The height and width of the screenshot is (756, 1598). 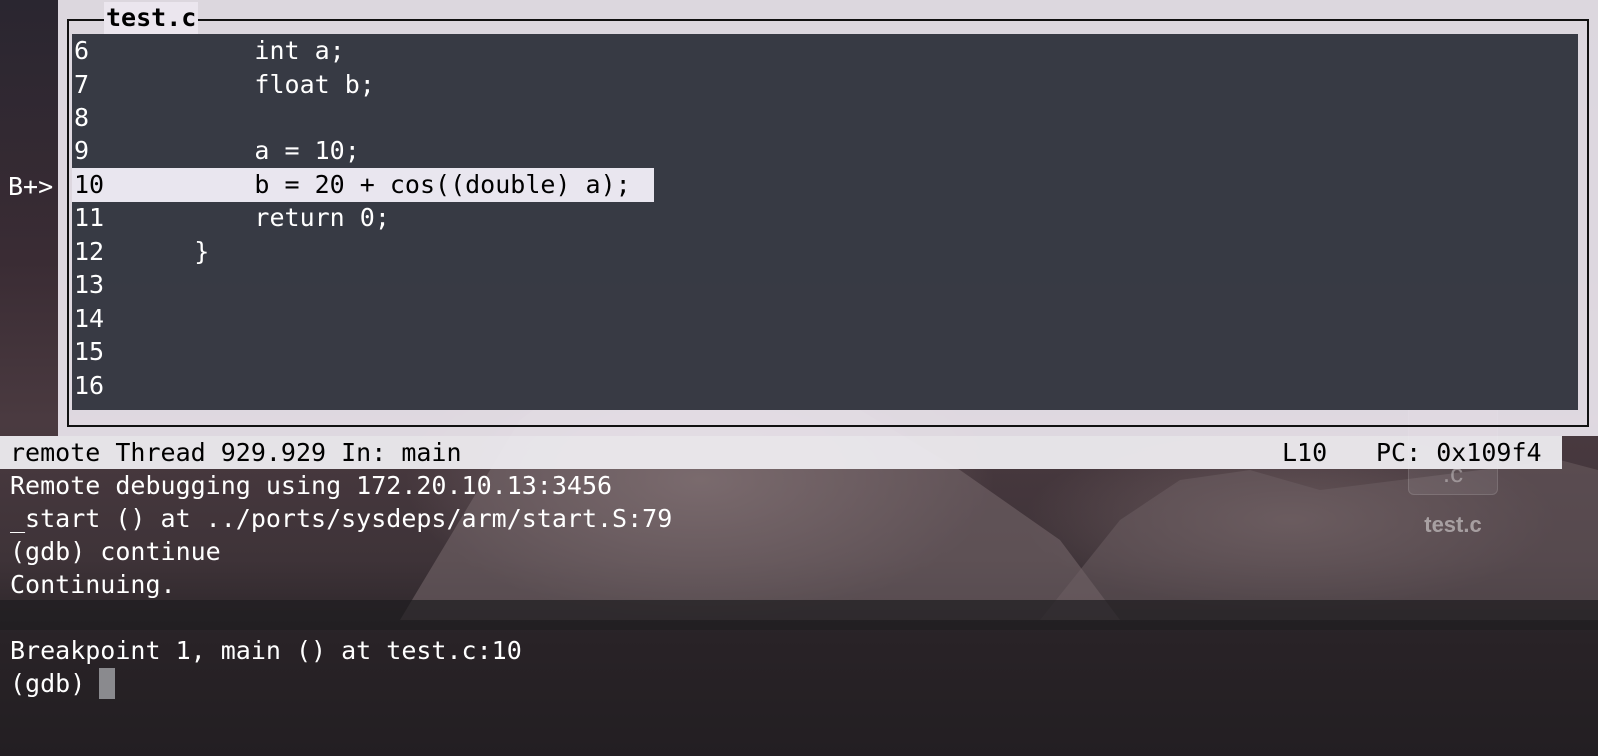 I want to click on line-code: return 0;, so click(x=262, y=217).